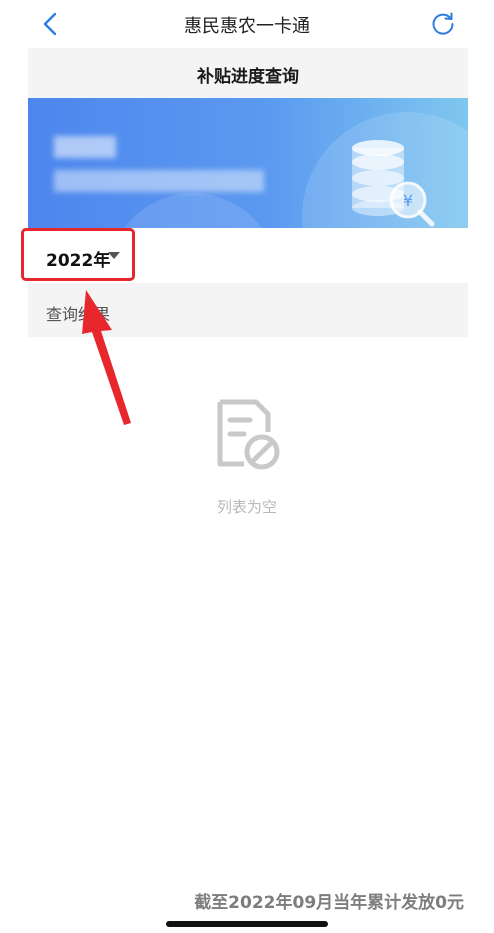  What do you see at coordinates (85, 147) in the screenshot?
I see `redacted-name` at bounding box center [85, 147].